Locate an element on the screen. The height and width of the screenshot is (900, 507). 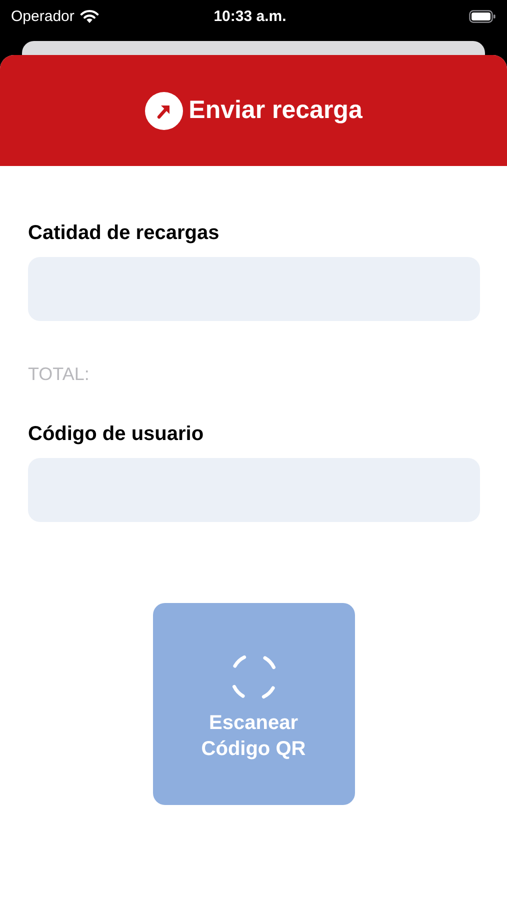
field-label: Código de usuario is located at coordinates (116, 434).